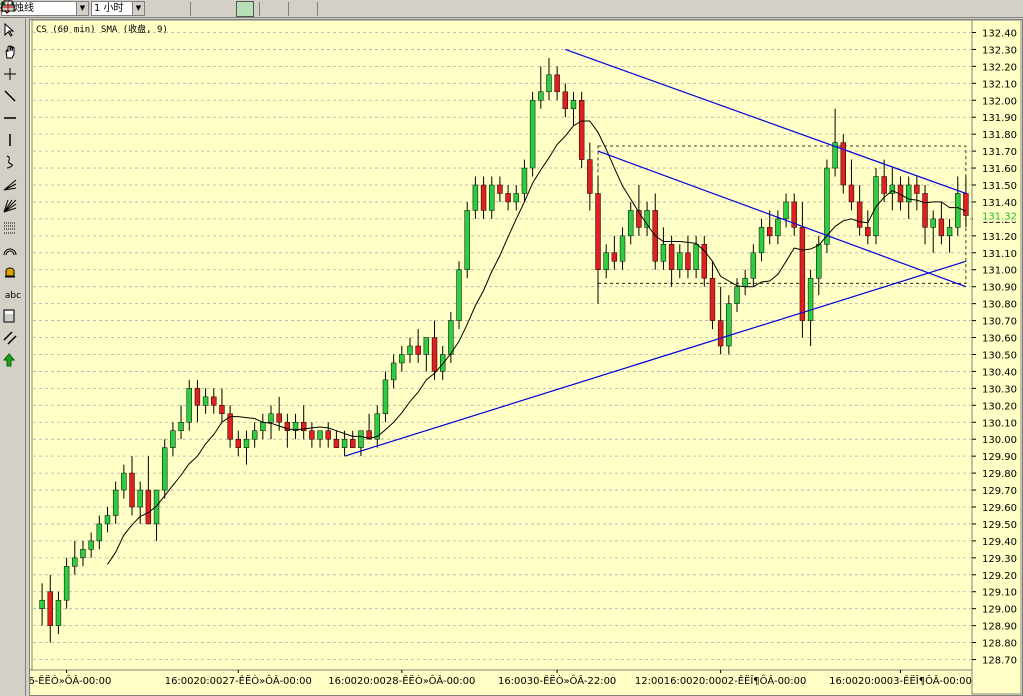 This screenshot has height=696, width=1023. I want to click on indicator-icon, so click(83, 9).